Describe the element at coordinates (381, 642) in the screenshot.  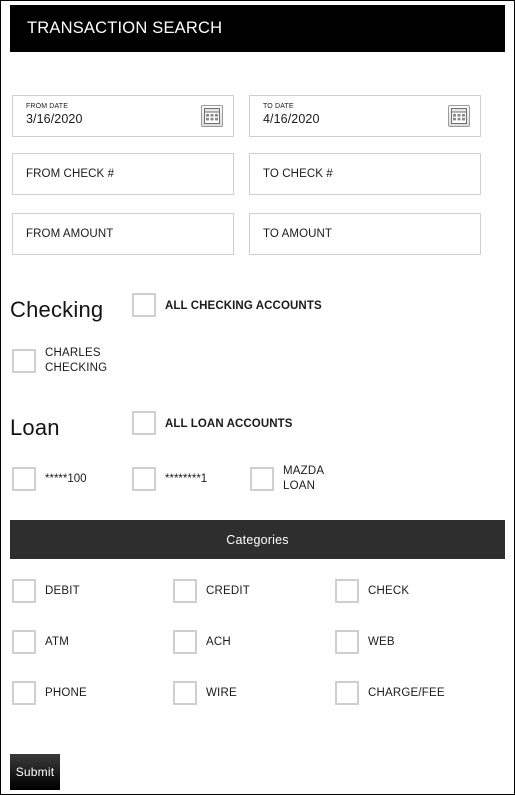
I see `label-category-web: WEB` at that location.